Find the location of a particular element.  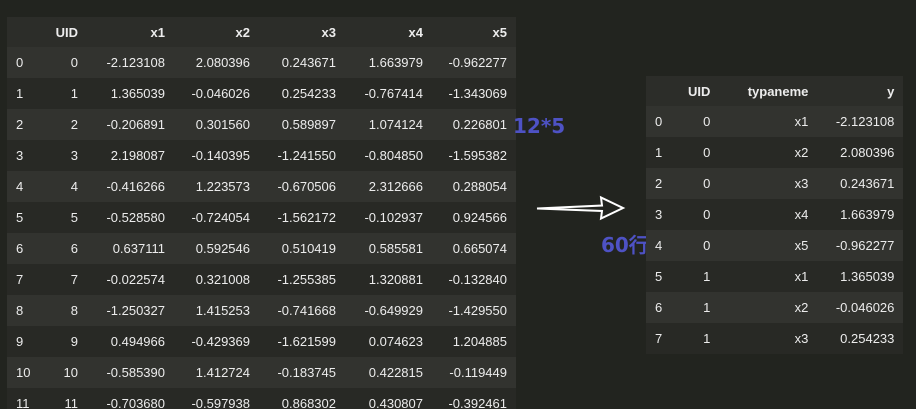

table-cell: 5 is located at coordinates (74, 217).